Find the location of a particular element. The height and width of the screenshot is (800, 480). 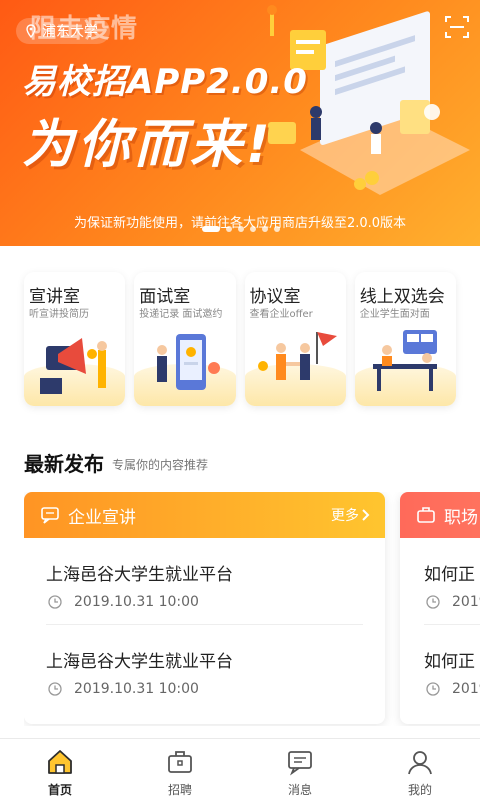

tab-messages: 消息 is located at coordinates (300, 769).